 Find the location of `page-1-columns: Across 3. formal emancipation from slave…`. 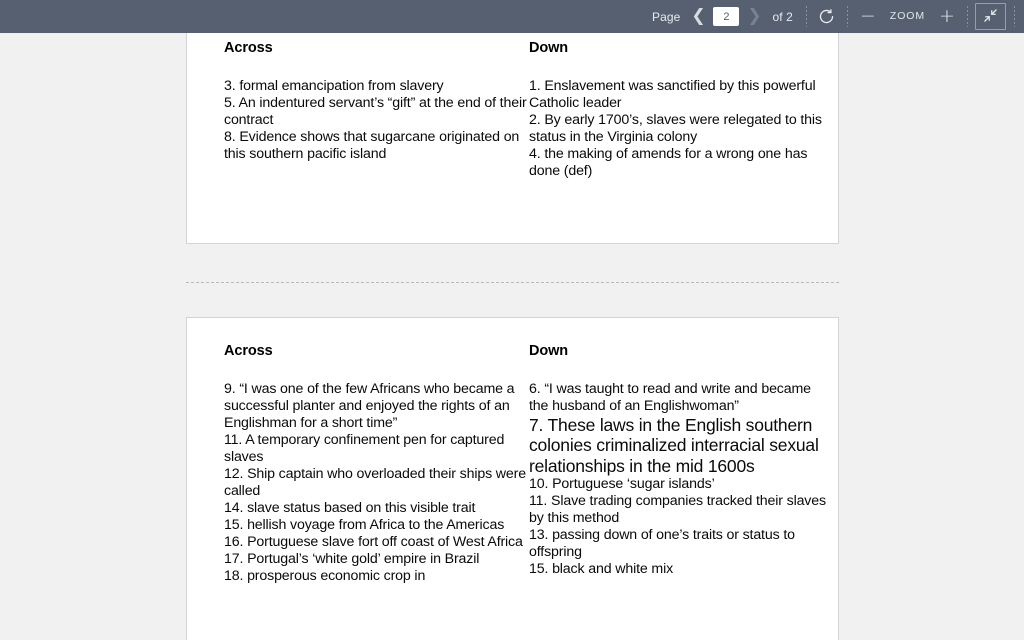

page-1-columns: Across 3. formal emancipation from slave… is located at coordinates (523, 110).